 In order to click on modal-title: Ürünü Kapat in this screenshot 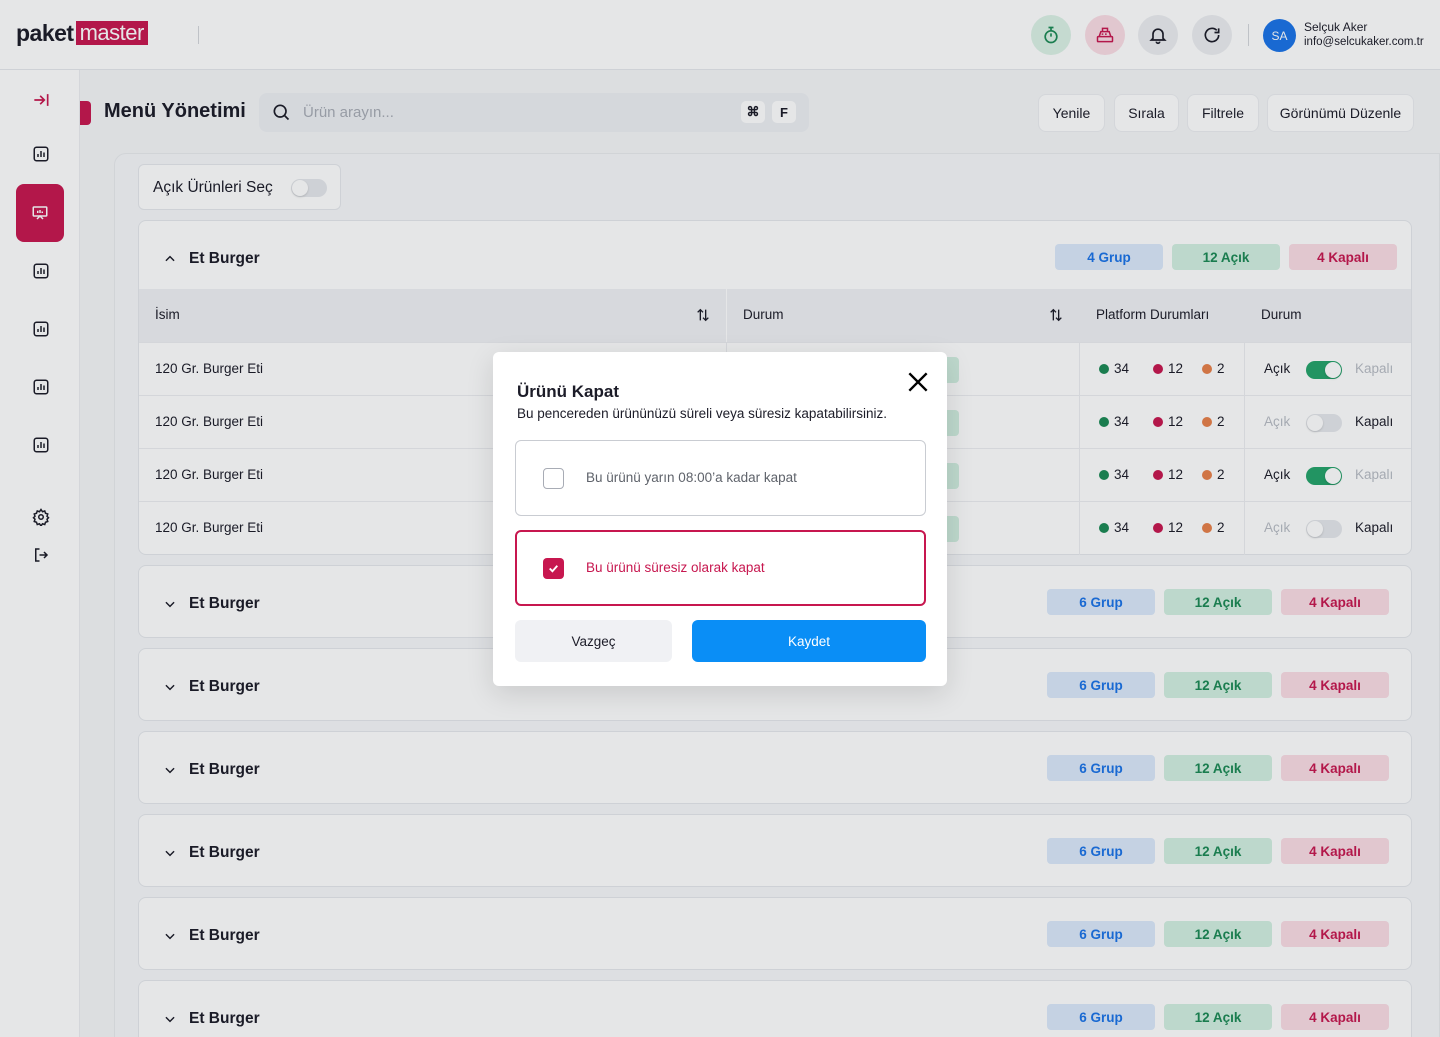, I will do `click(568, 391)`.